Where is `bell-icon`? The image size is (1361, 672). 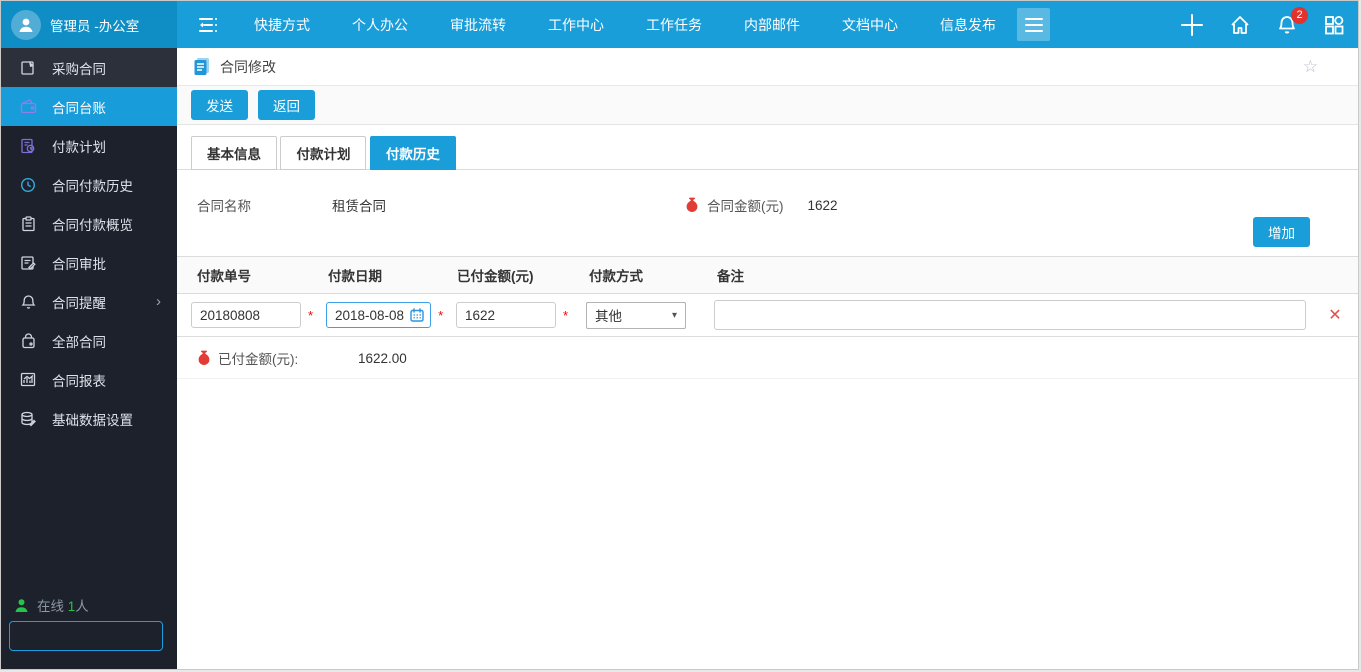
bell-icon is located at coordinates (28, 302).